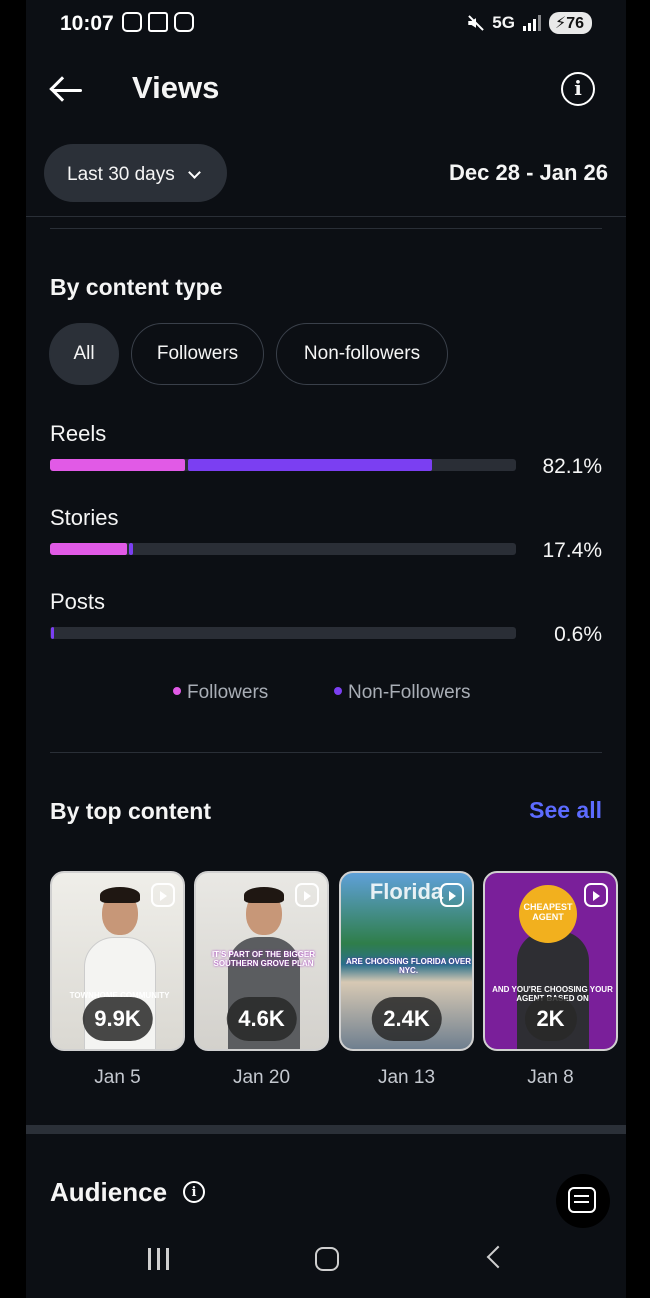 This screenshot has width=650, height=1298. I want to click on mute-icon, so click(475, 23).